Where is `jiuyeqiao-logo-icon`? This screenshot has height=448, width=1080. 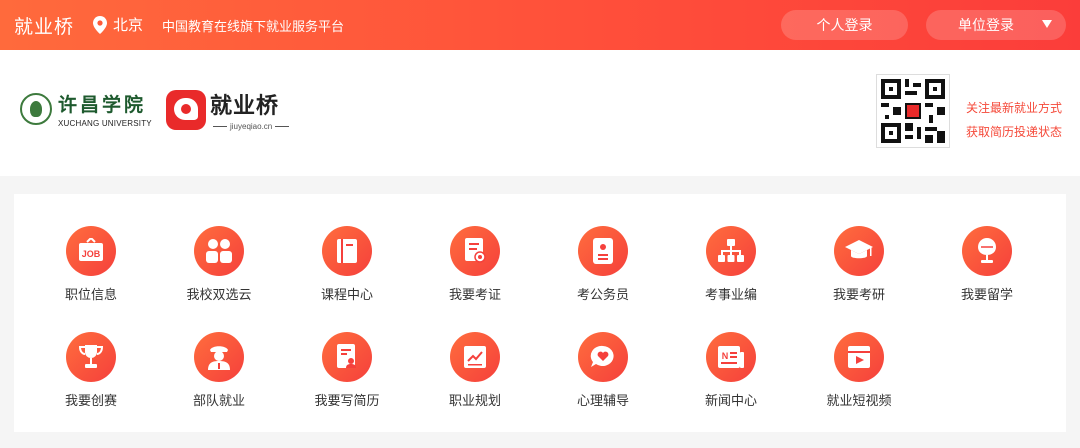 jiuyeqiao-logo-icon is located at coordinates (186, 109).